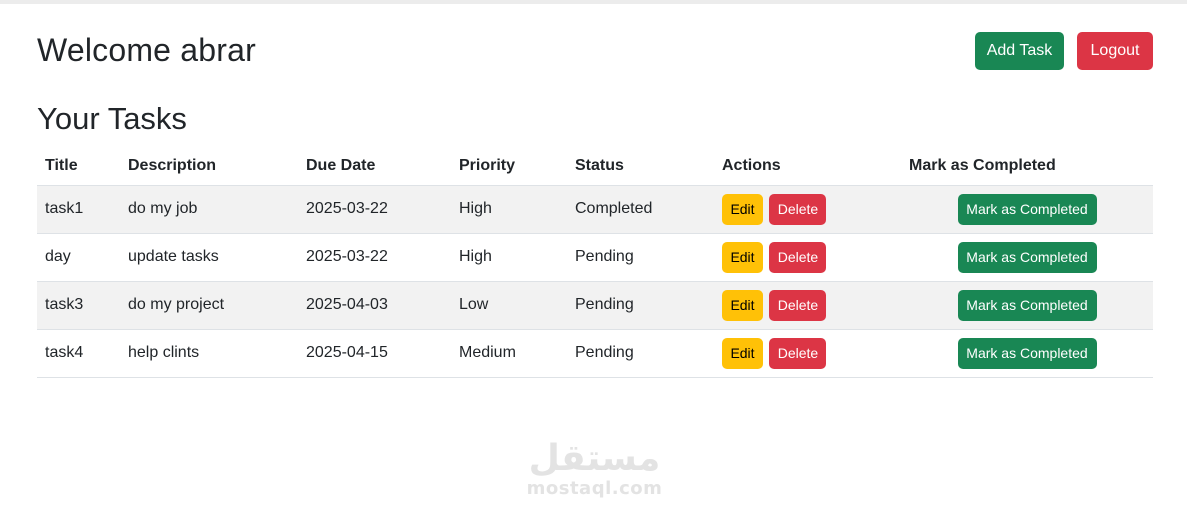  I want to click on task-priority: Medium, so click(509, 353).